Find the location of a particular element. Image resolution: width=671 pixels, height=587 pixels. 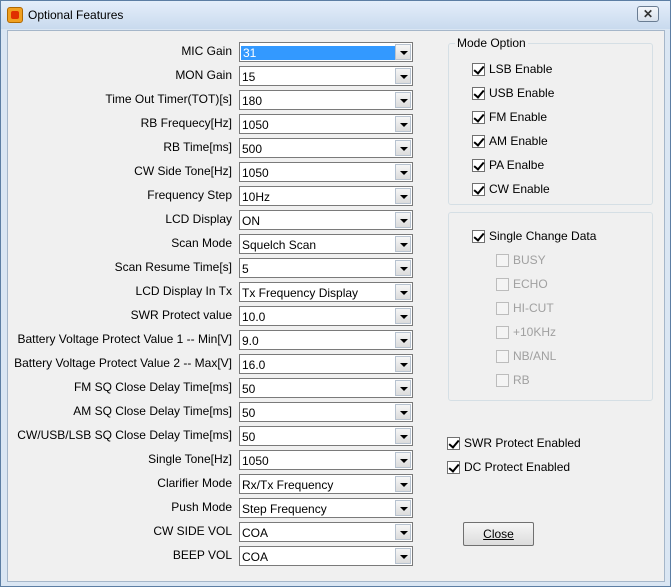

field-select: Tx Frequency Display is located at coordinates (326, 292).